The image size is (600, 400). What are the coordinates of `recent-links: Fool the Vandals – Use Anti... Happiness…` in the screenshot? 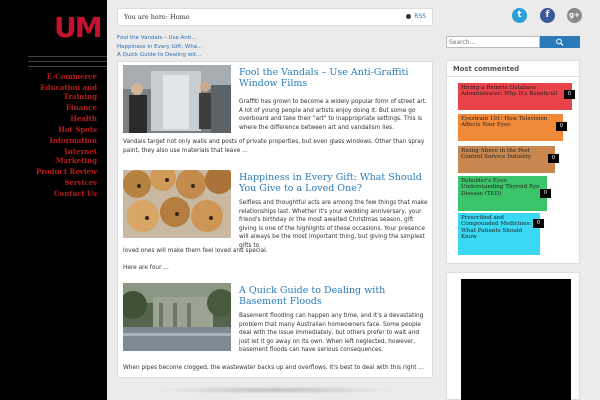 It's located at (159, 47).